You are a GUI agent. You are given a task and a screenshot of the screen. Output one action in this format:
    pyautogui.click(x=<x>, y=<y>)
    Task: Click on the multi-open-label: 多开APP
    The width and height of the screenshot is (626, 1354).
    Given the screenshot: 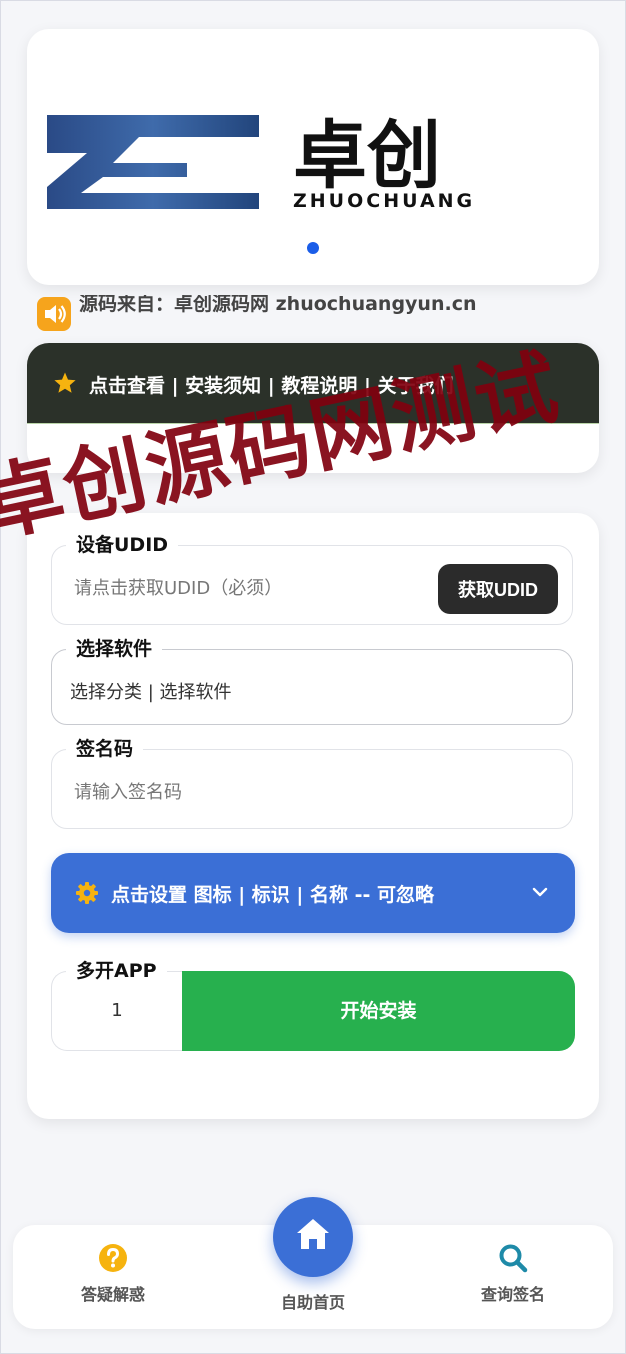 What is the action you would take?
    pyautogui.click(x=116, y=969)
    